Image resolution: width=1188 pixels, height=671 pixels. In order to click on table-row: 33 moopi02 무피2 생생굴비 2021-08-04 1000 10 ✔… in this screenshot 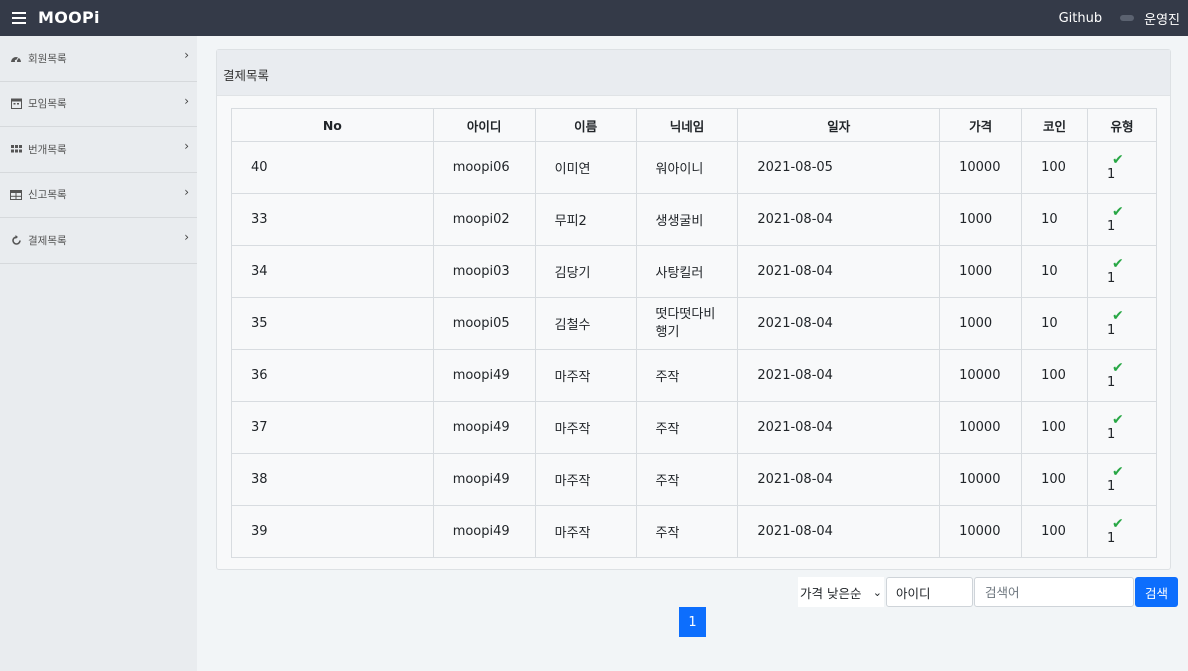, I will do `click(694, 219)`.